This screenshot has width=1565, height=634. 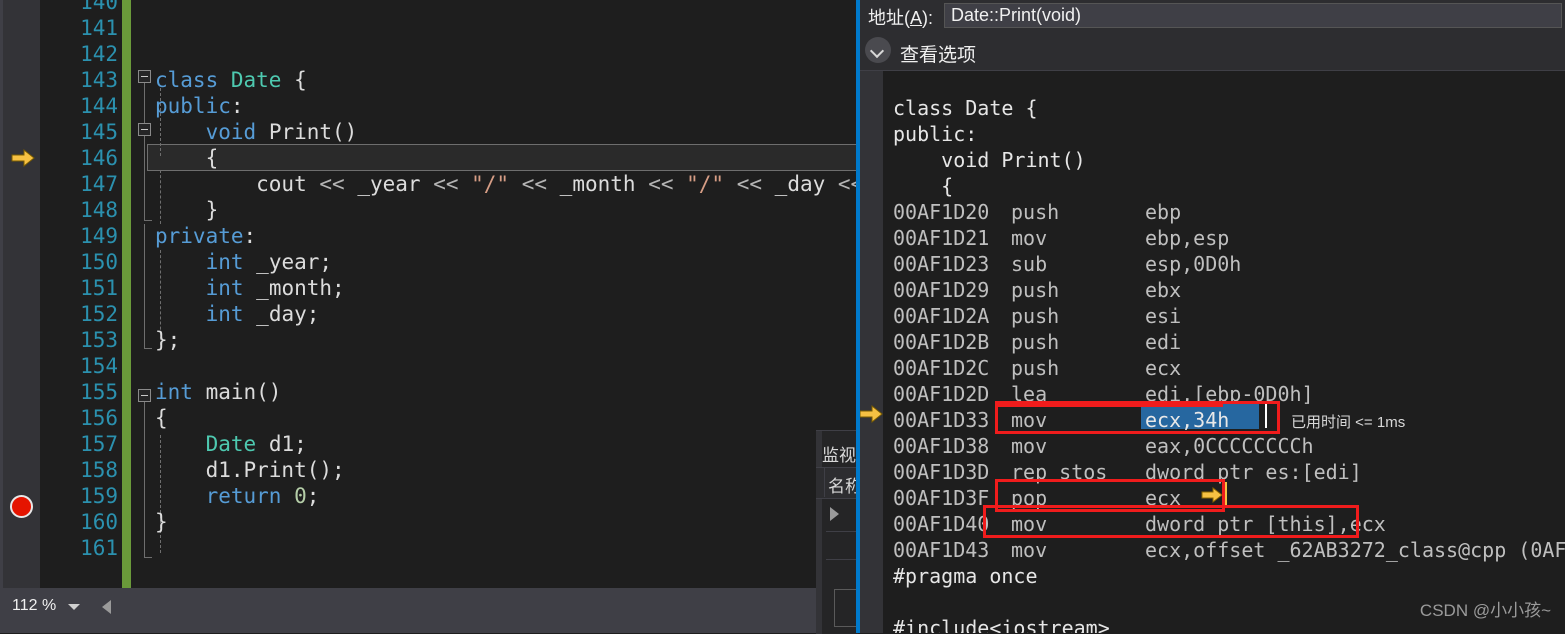 I want to click on change-tracking-bar, so click(x=126, y=294).